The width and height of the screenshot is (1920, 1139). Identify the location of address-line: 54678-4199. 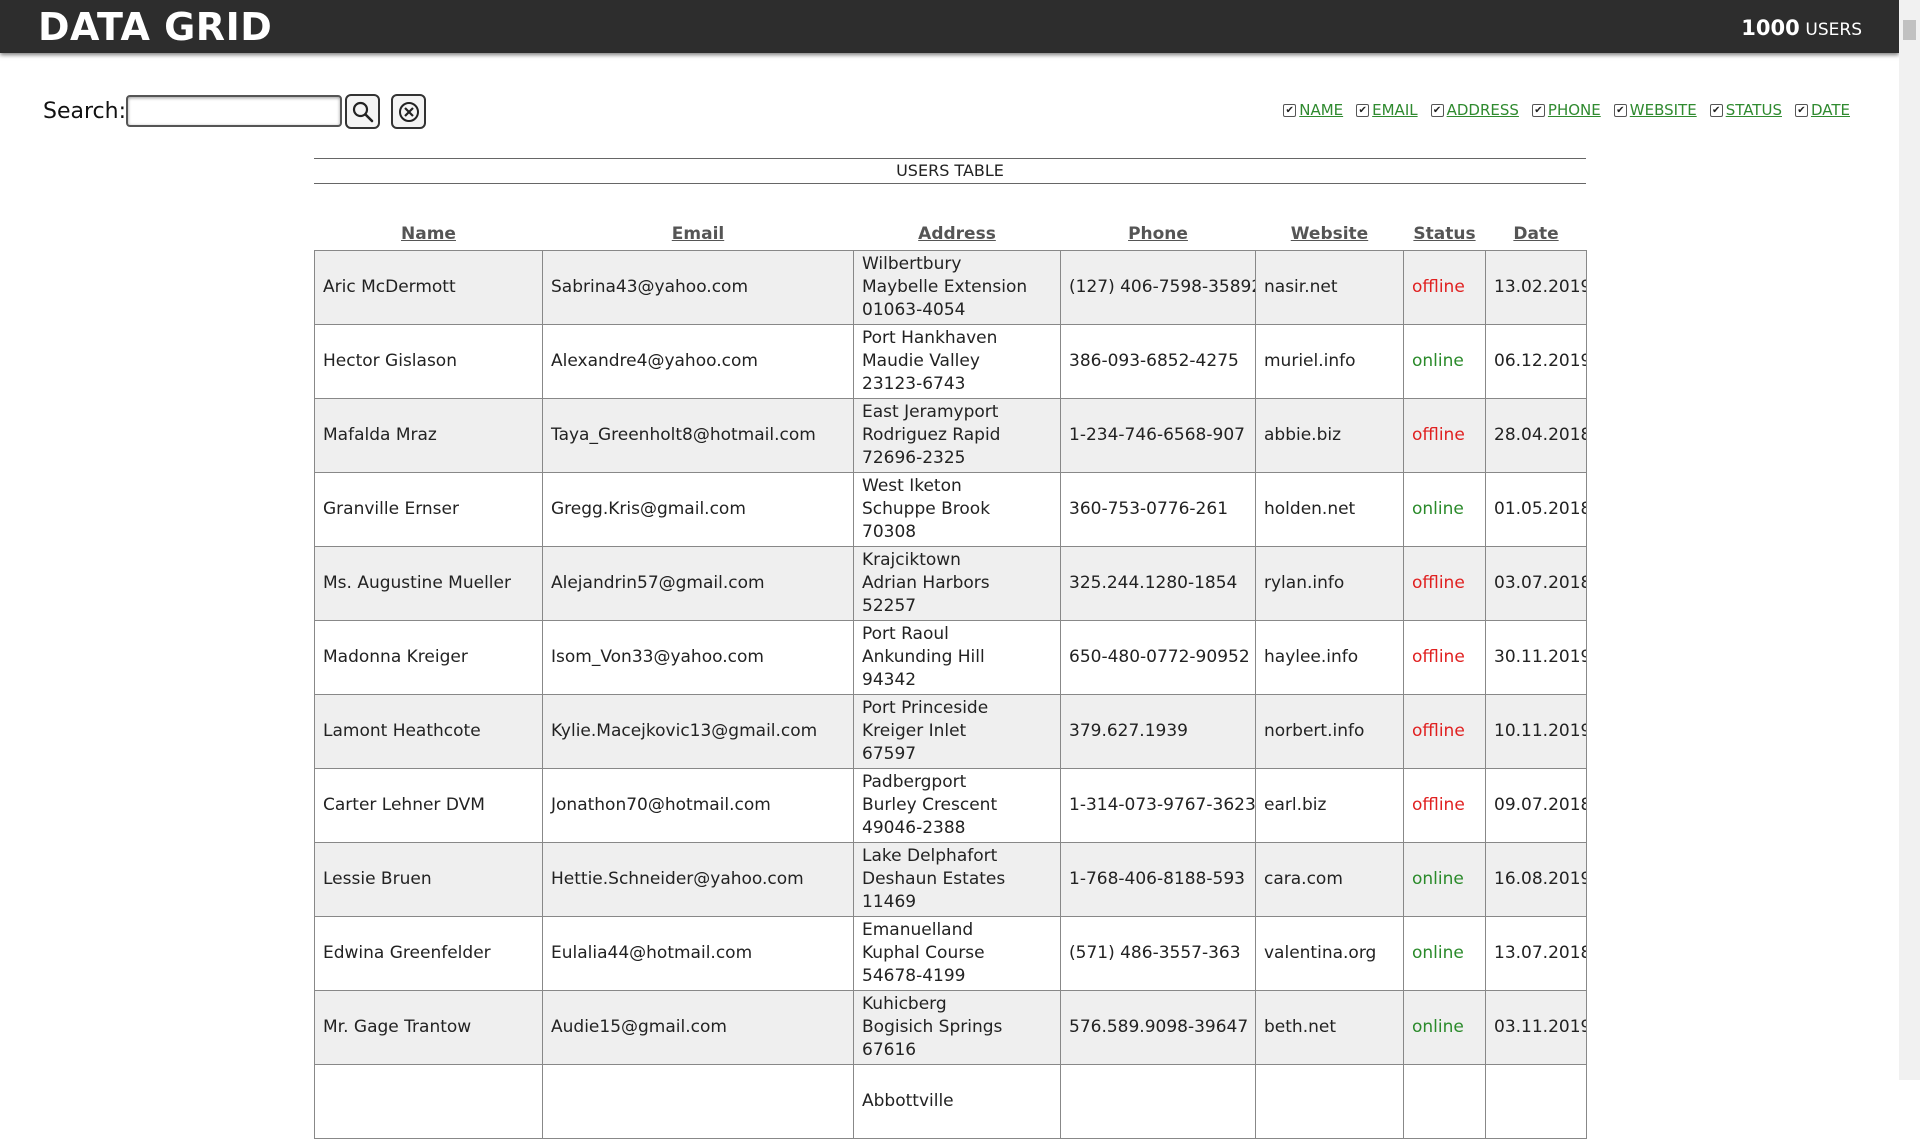
(914, 976).